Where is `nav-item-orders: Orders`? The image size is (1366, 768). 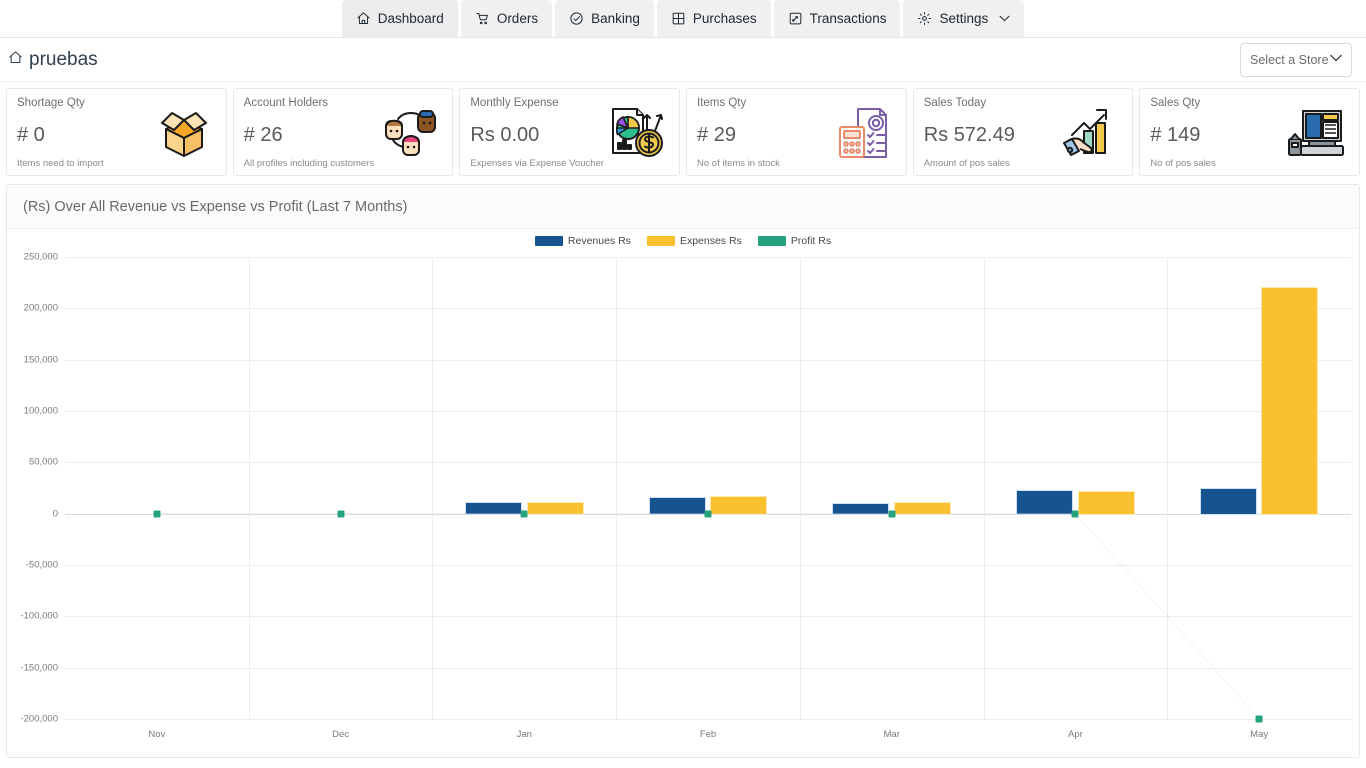
nav-item-orders: Orders is located at coordinates (506, 18).